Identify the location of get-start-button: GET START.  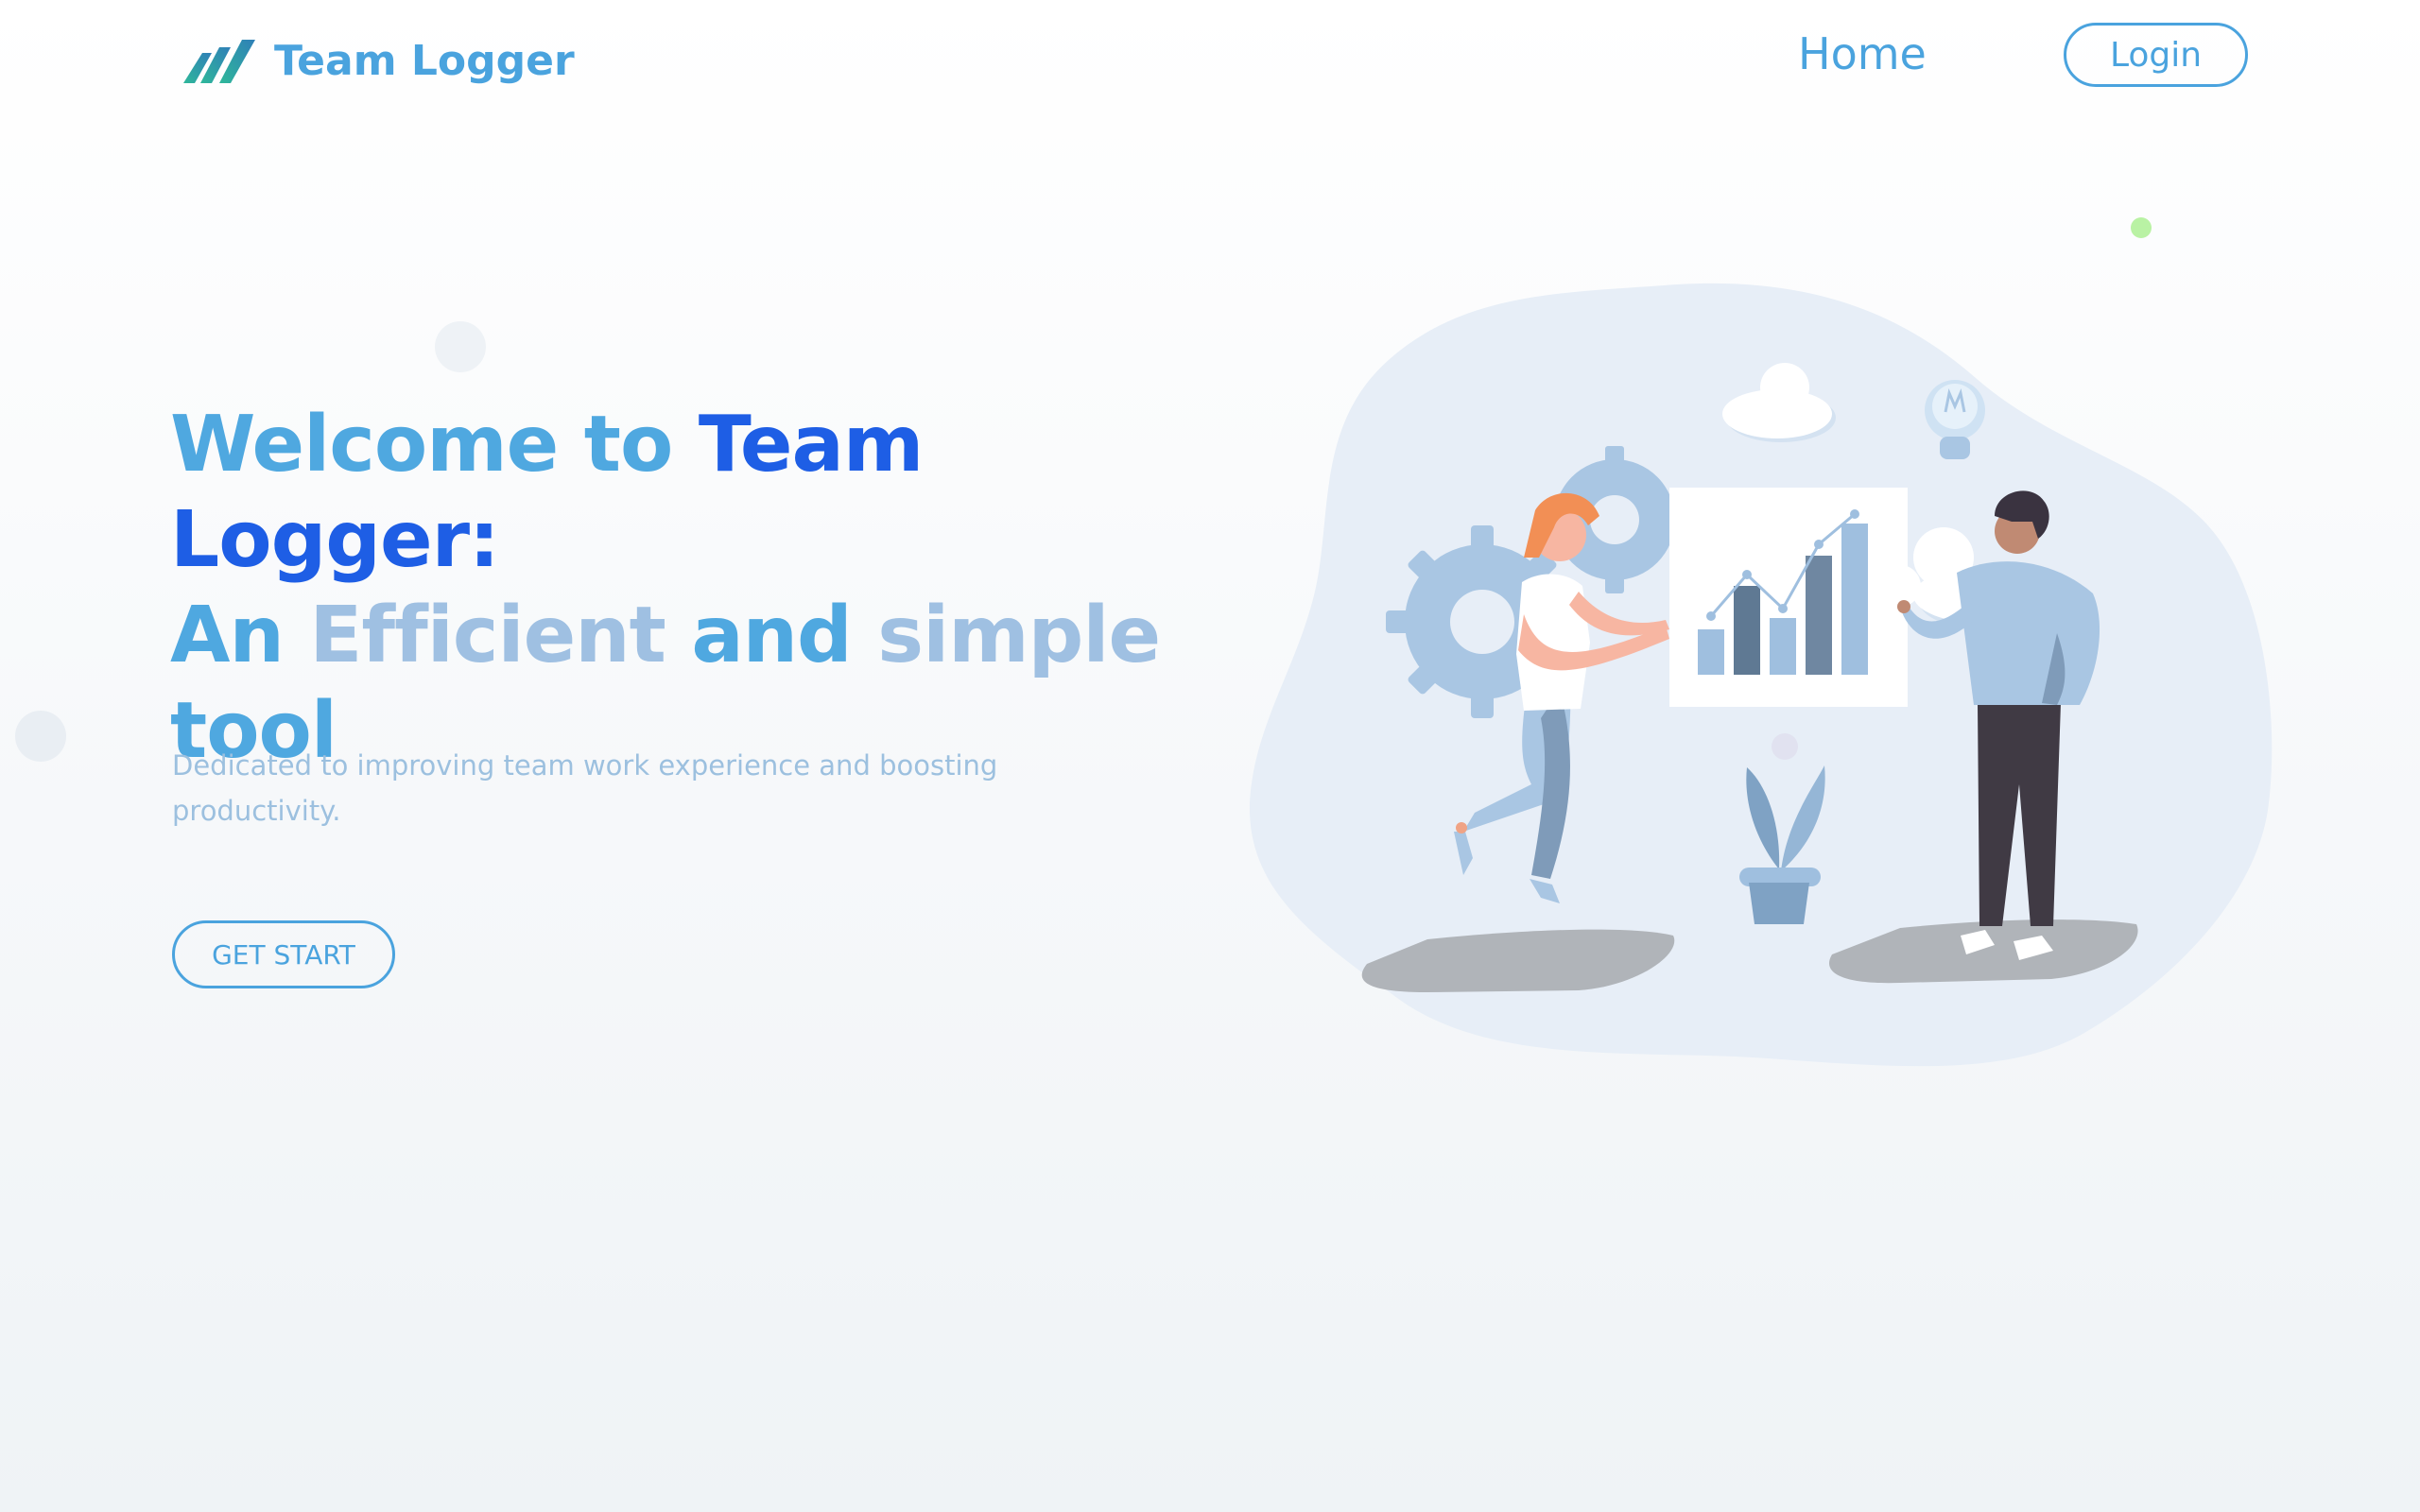
(283, 954).